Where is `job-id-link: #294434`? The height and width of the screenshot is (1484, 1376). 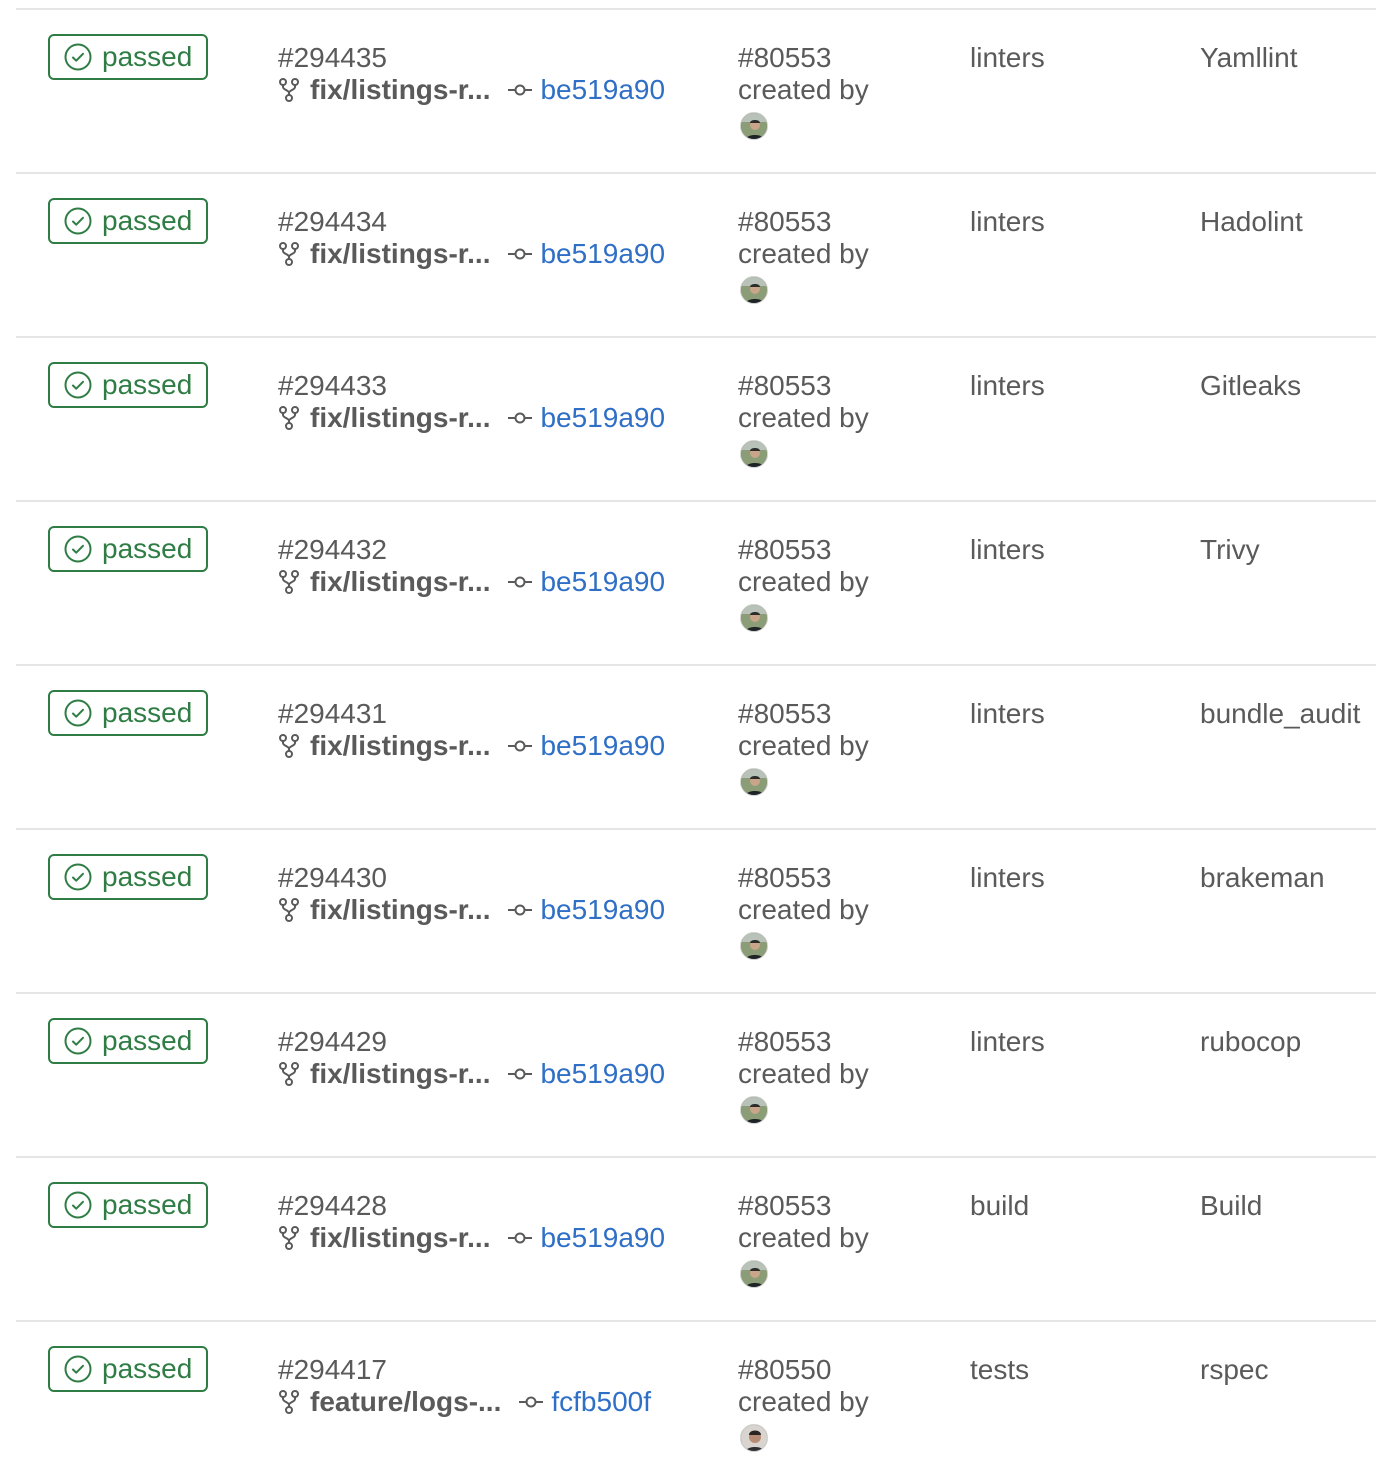
job-id-link: #294434 is located at coordinates (332, 222).